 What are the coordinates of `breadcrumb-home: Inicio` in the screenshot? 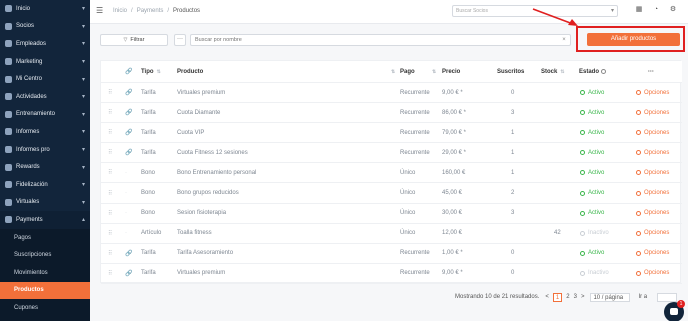 It's located at (120, 11).